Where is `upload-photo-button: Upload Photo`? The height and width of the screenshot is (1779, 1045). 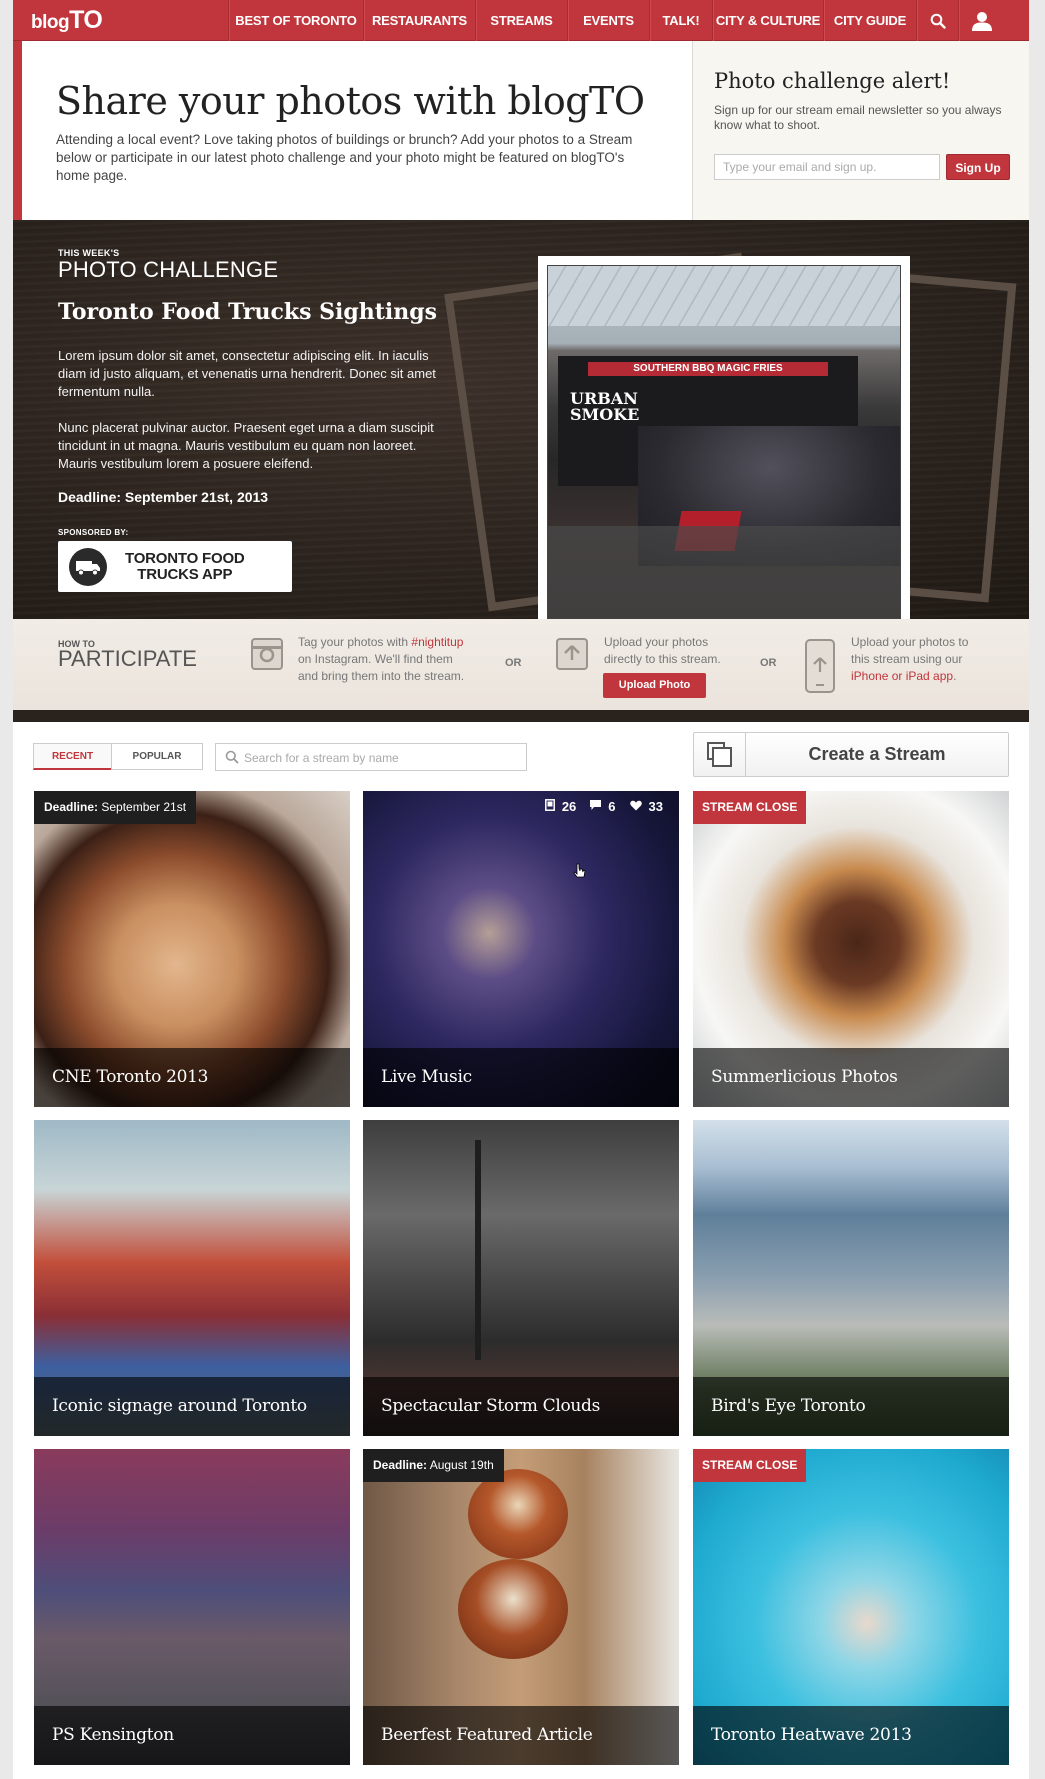 upload-photo-button: Upload Photo is located at coordinates (654, 685).